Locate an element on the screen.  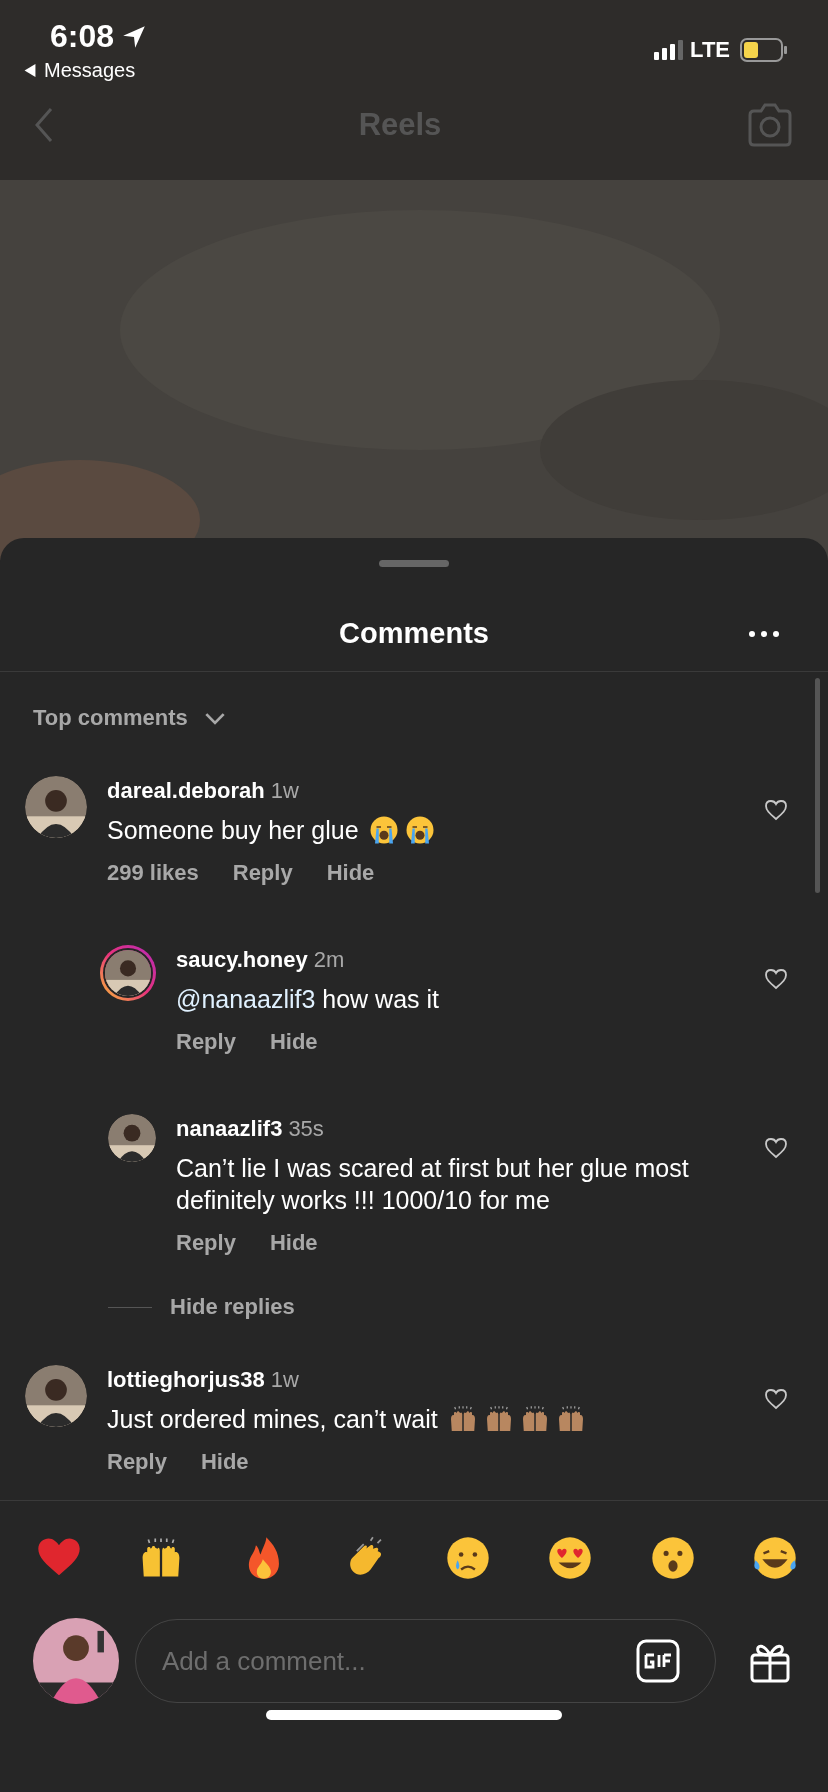
username: nanaazlif3 is located at coordinates (229, 1129).